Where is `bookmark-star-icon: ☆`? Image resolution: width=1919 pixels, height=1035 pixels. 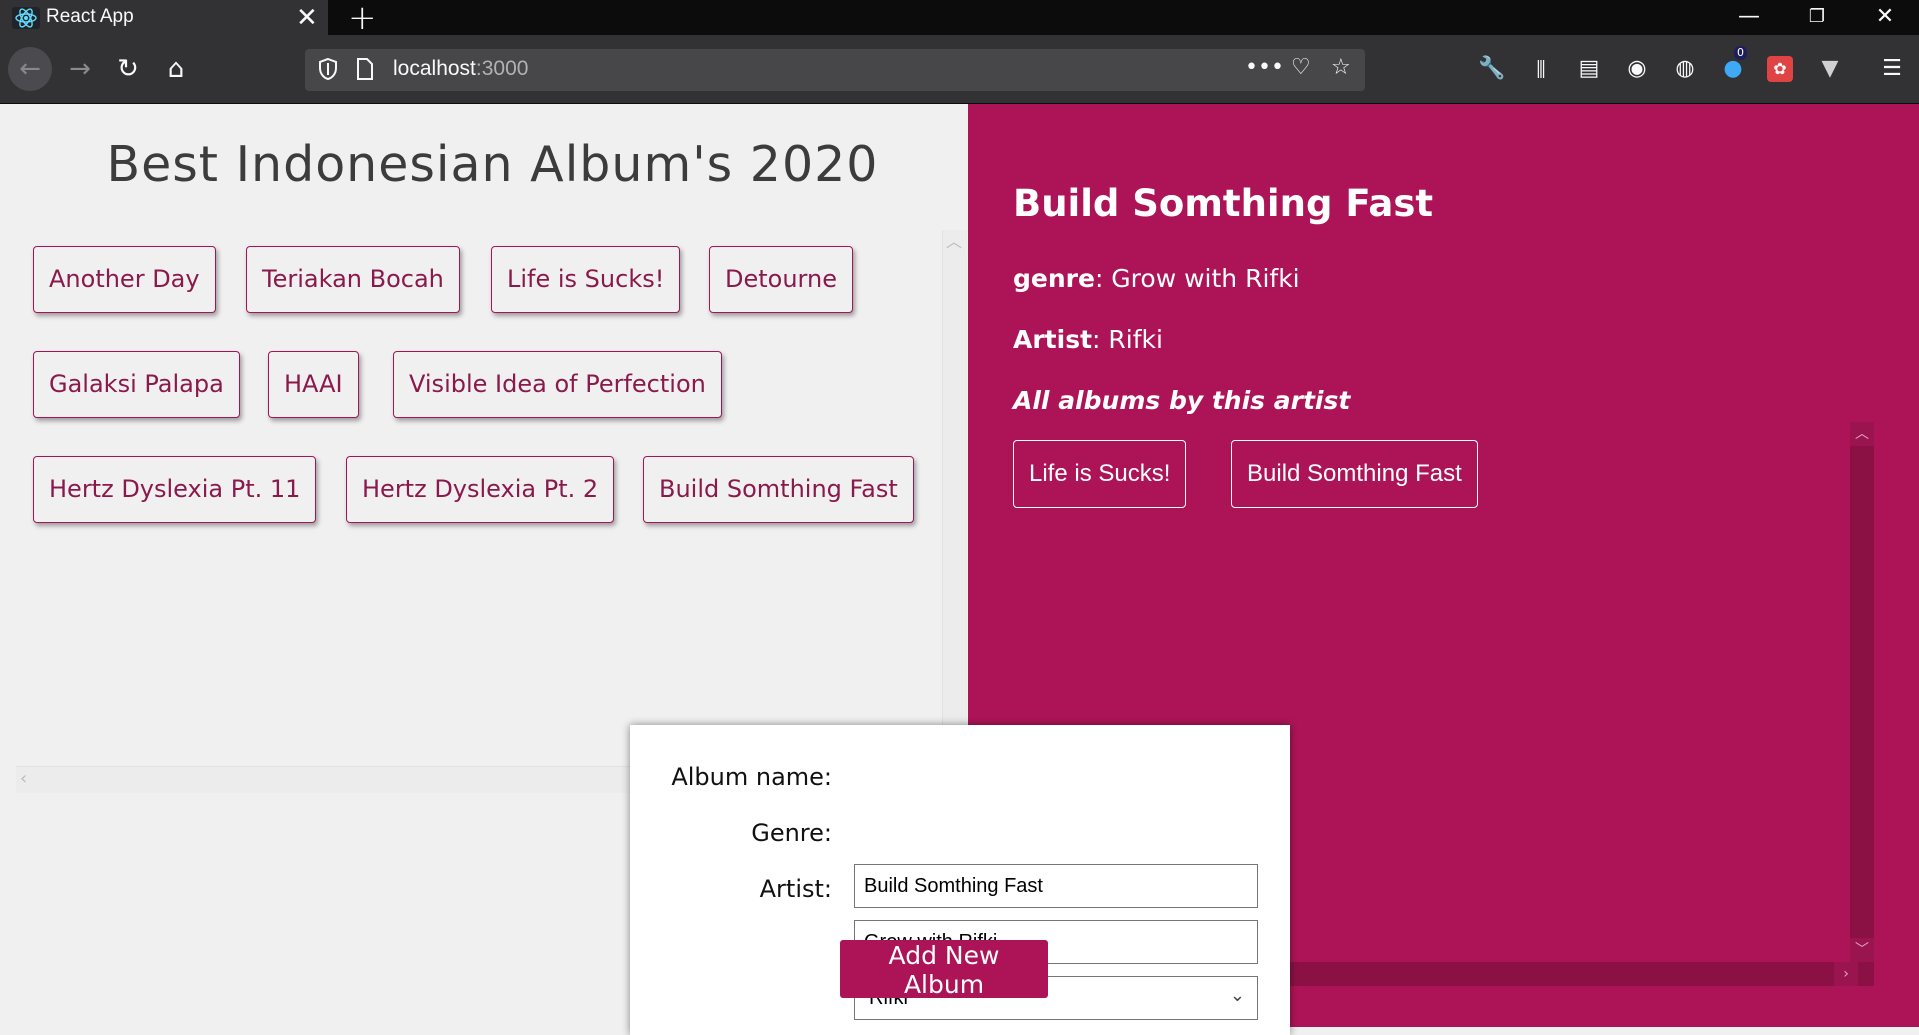 bookmark-star-icon: ☆ is located at coordinates (1341, 67).